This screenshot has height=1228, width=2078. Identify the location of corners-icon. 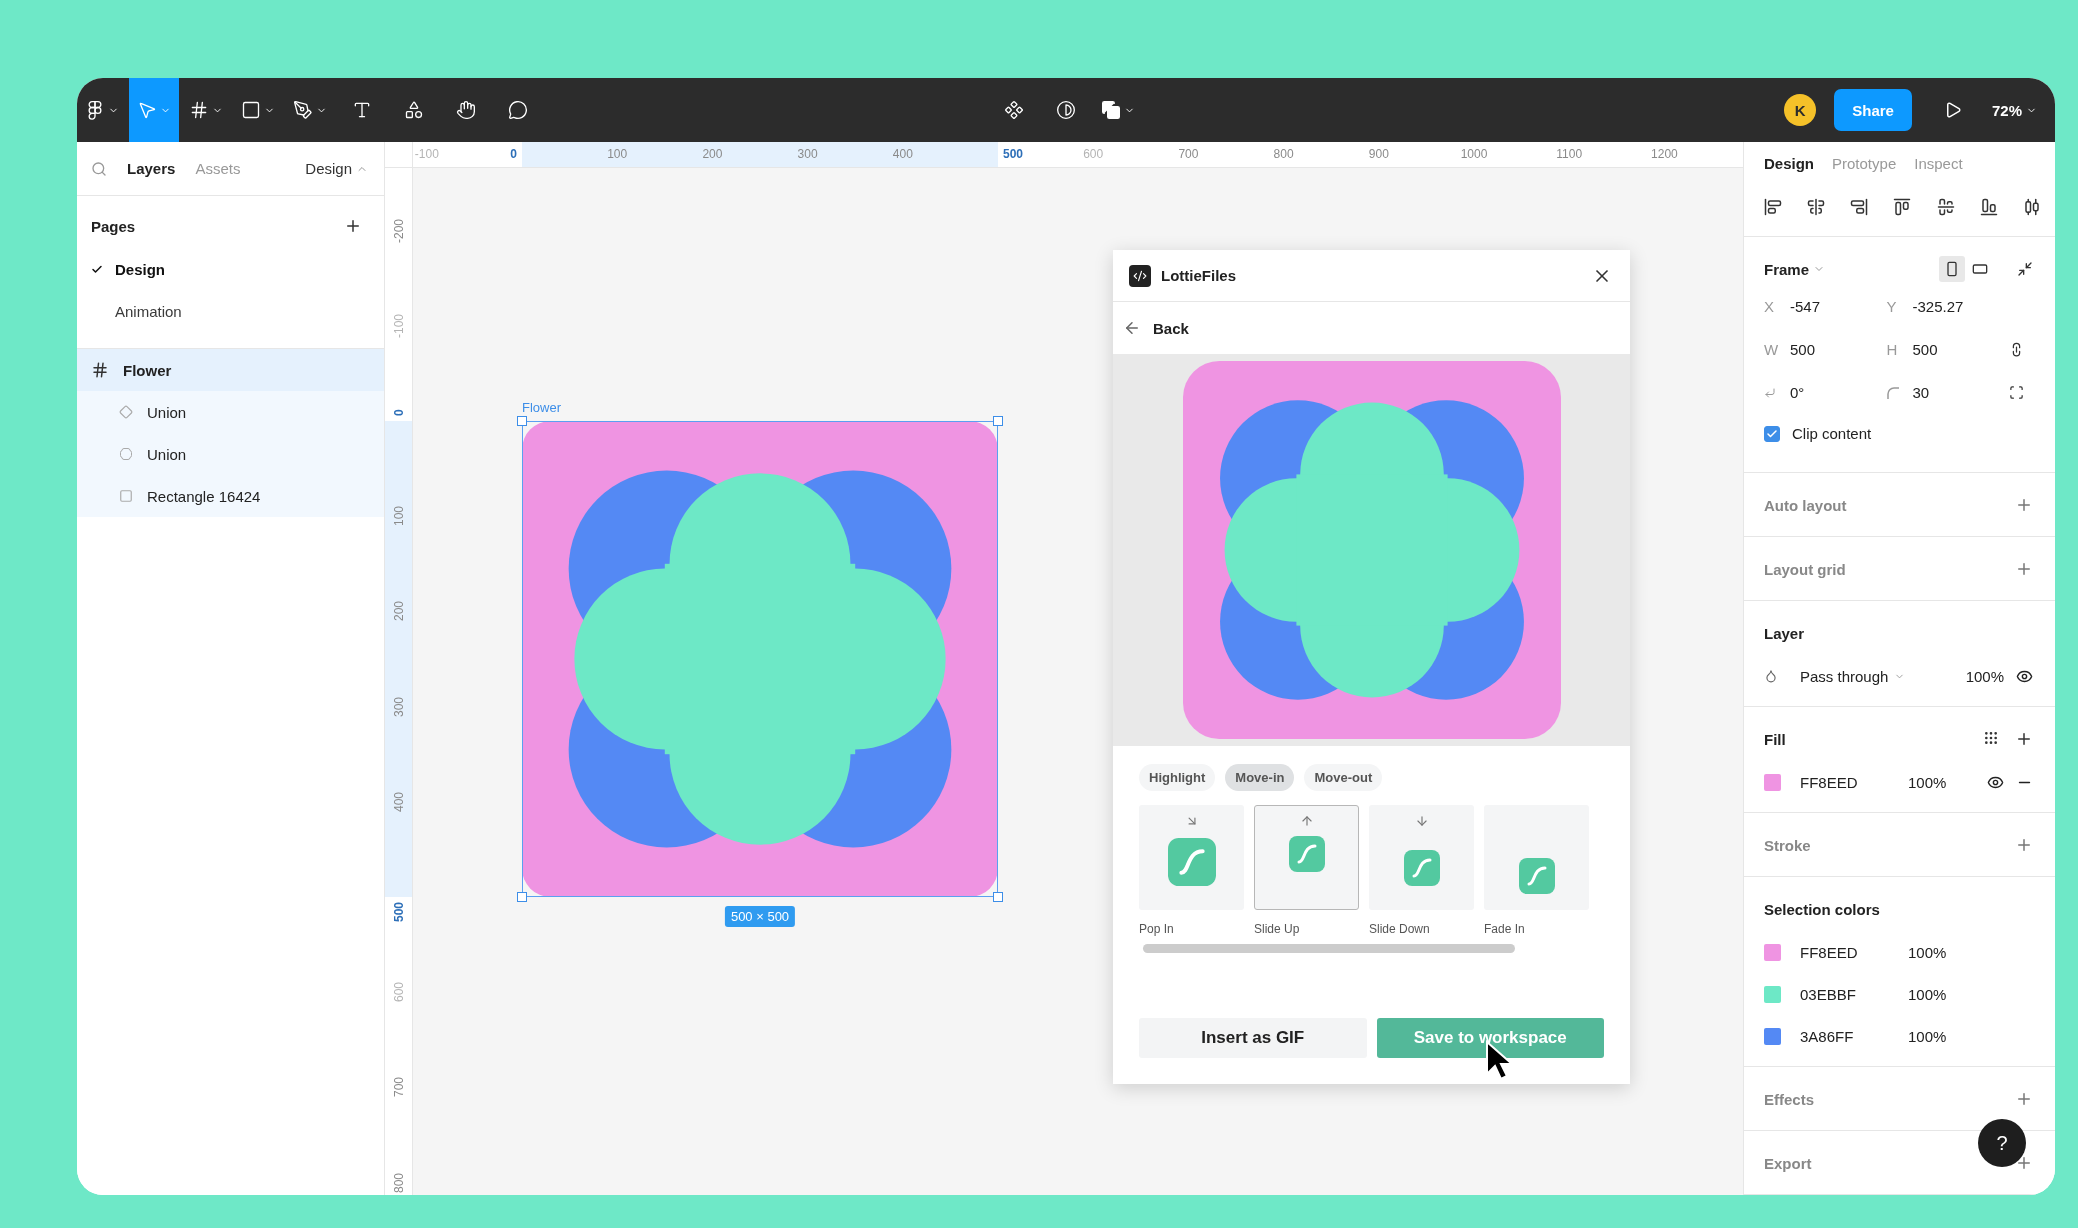
(2016, 392).